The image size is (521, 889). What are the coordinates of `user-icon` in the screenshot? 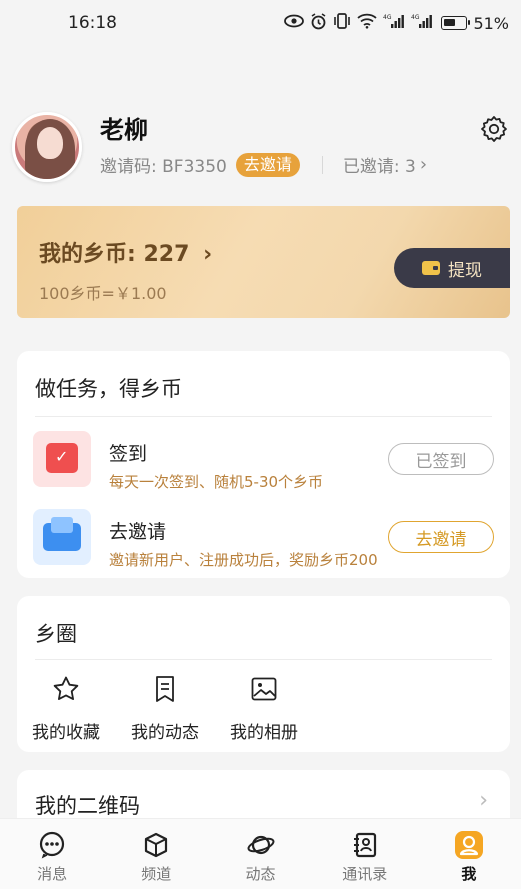 It's located at (468, 845).